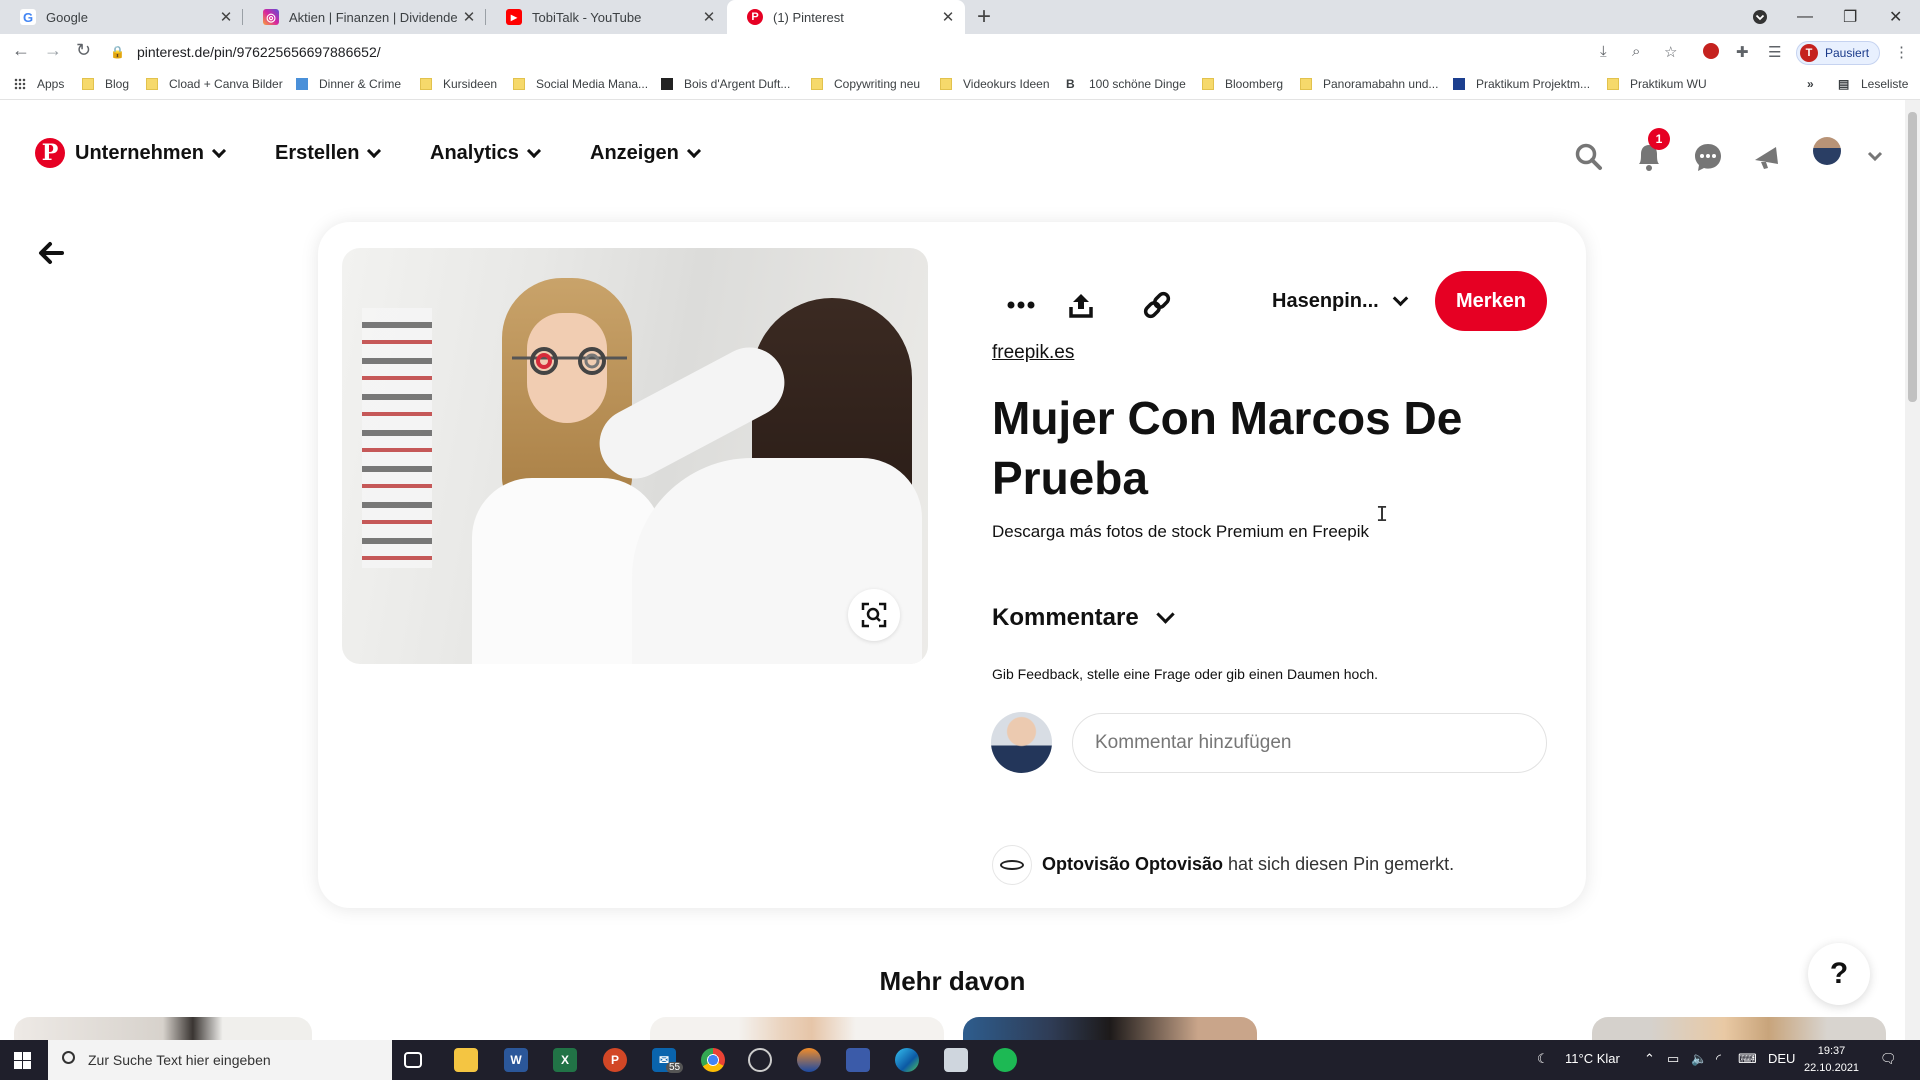  What do you see at coordinates (150, 153) in the screenshot?
I see `nav-unternehmen: Unternehmen` at bounding box center [150, 153].